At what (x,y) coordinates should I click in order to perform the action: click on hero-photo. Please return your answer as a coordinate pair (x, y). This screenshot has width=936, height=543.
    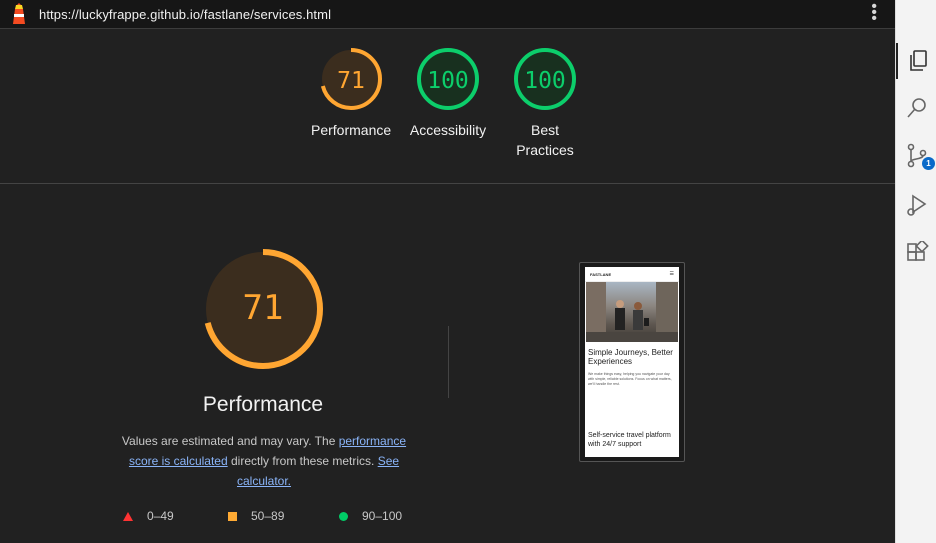
    Looking at the image, I should click on (632, 312).